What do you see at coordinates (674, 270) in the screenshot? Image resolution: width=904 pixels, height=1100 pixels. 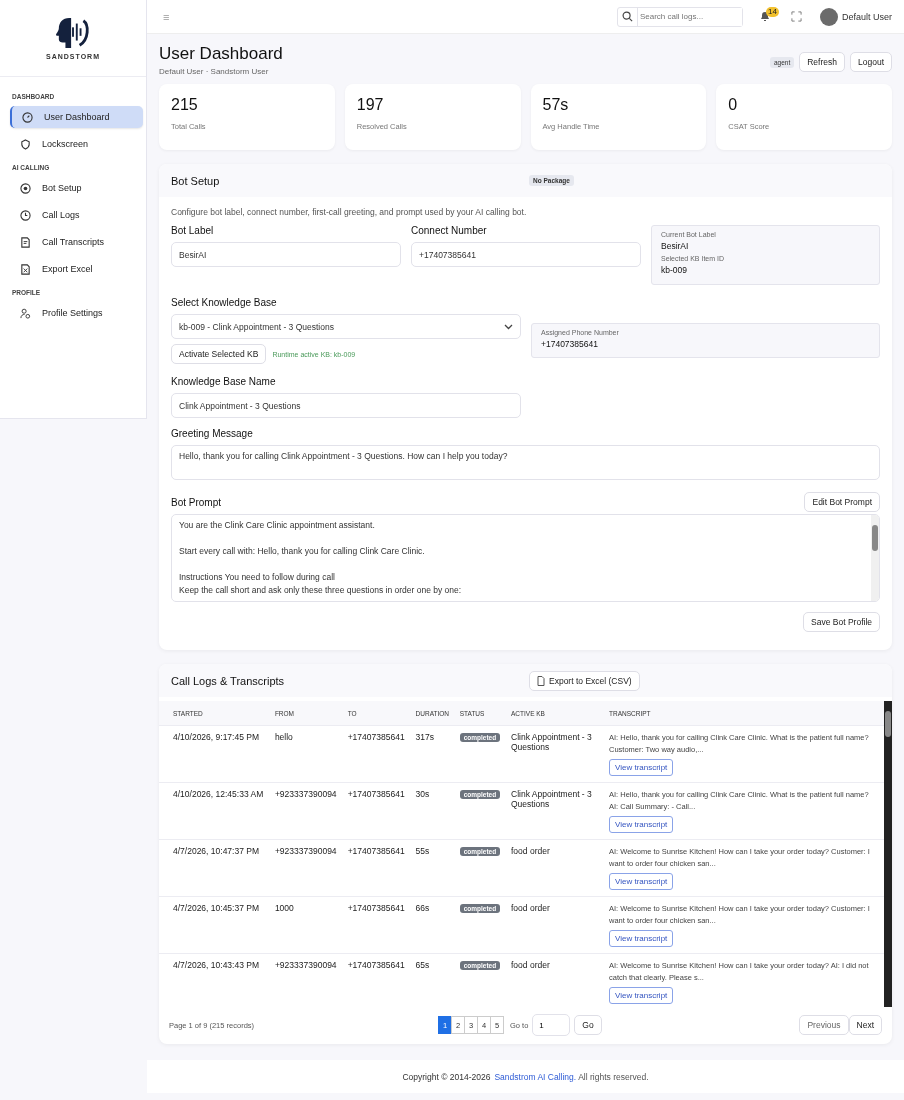 I see `info-value: kb-009` at bounding box center [674, 270].